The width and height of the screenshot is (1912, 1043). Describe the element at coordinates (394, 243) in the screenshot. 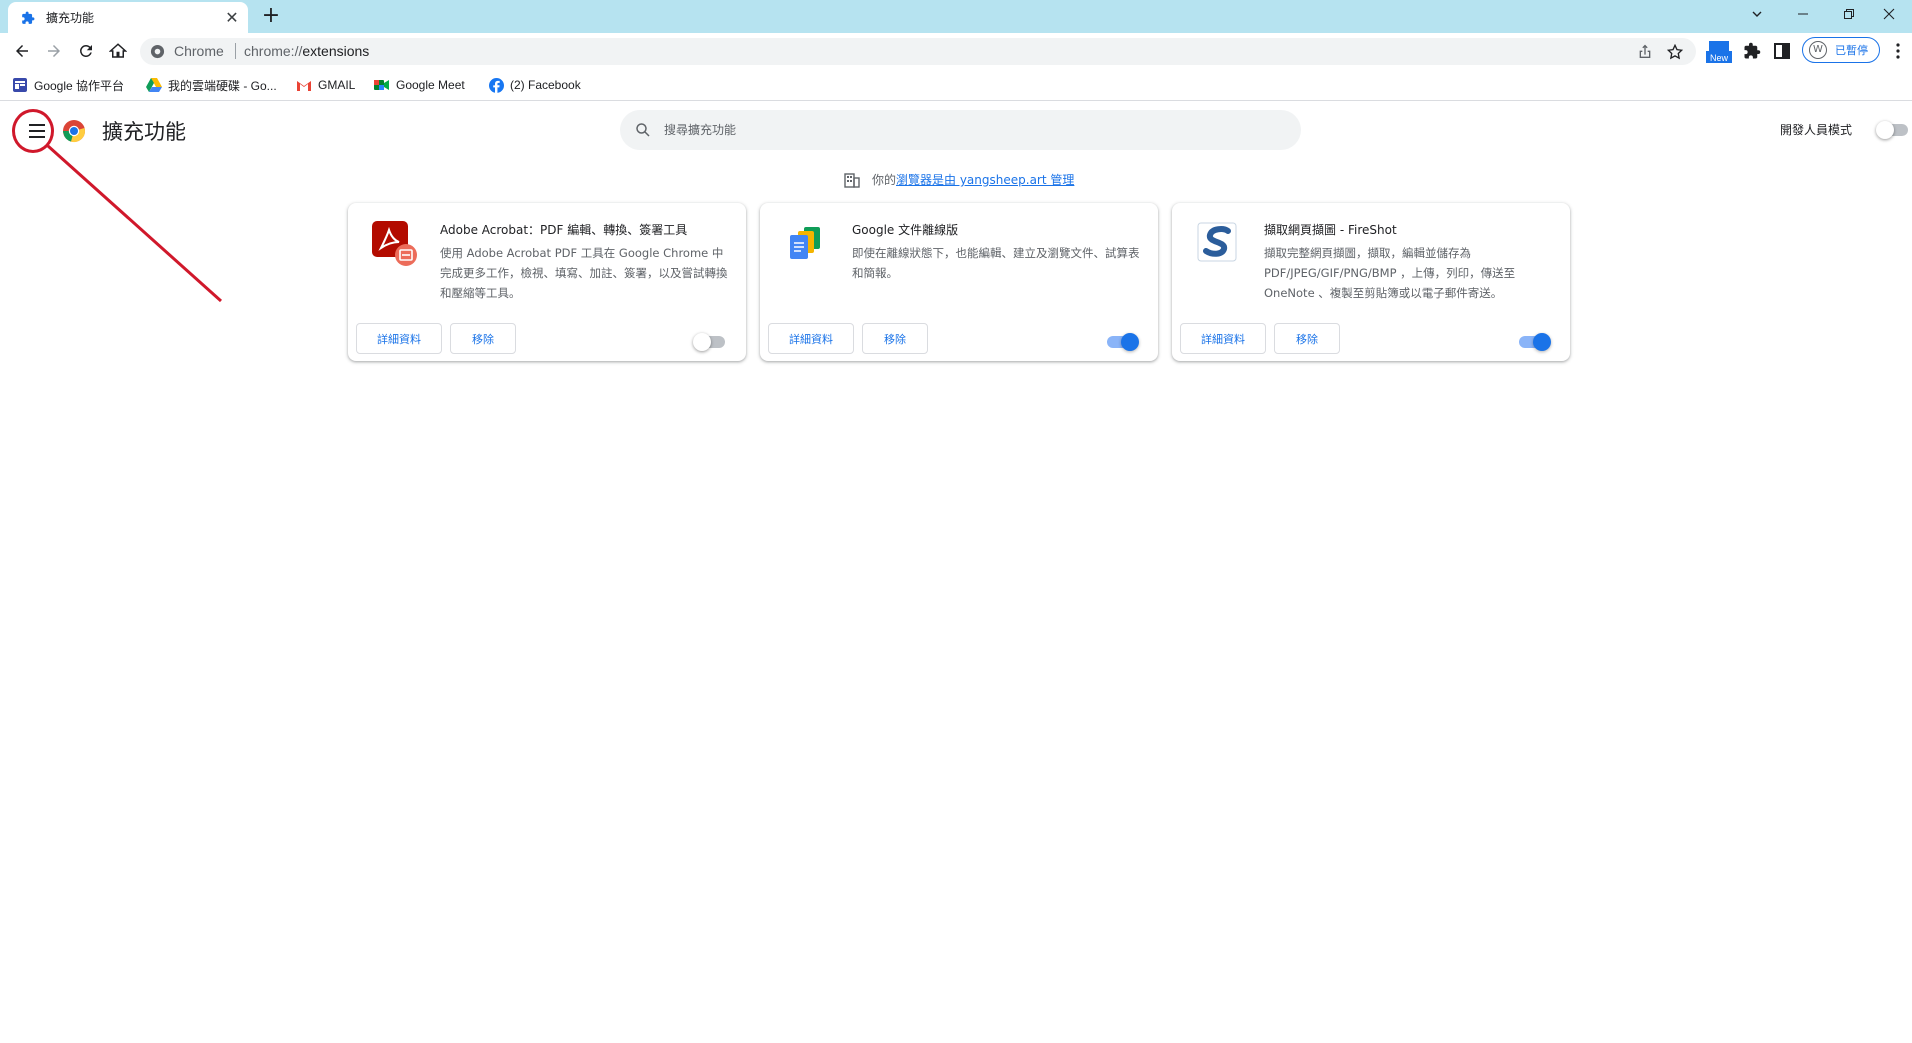

I see `adobe-acrobat-icon` at that location.